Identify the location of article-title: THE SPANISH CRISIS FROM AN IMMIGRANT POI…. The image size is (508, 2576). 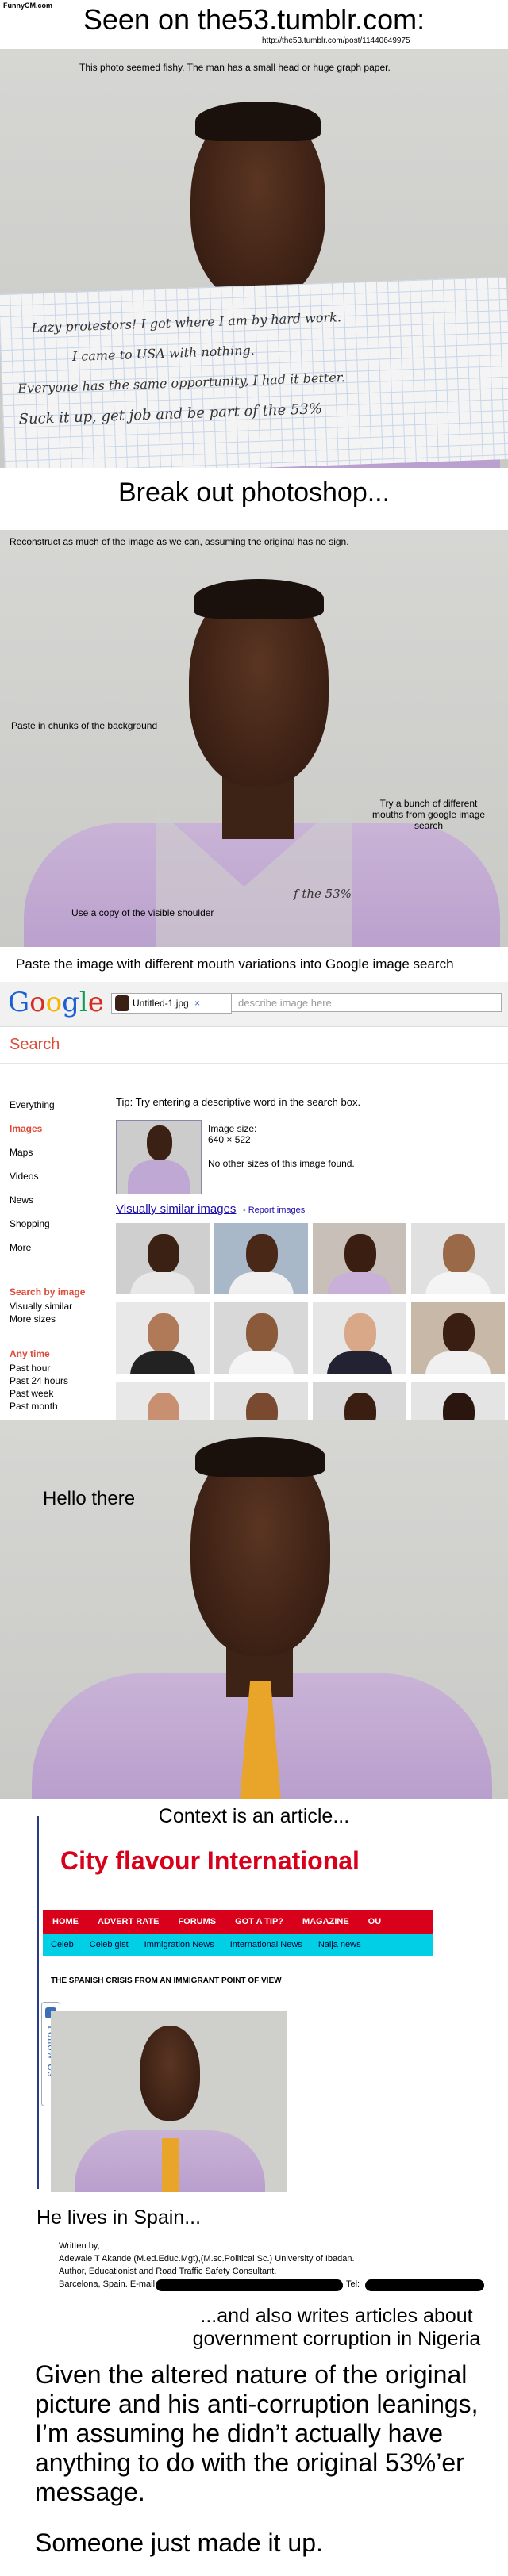
(166, 1980).